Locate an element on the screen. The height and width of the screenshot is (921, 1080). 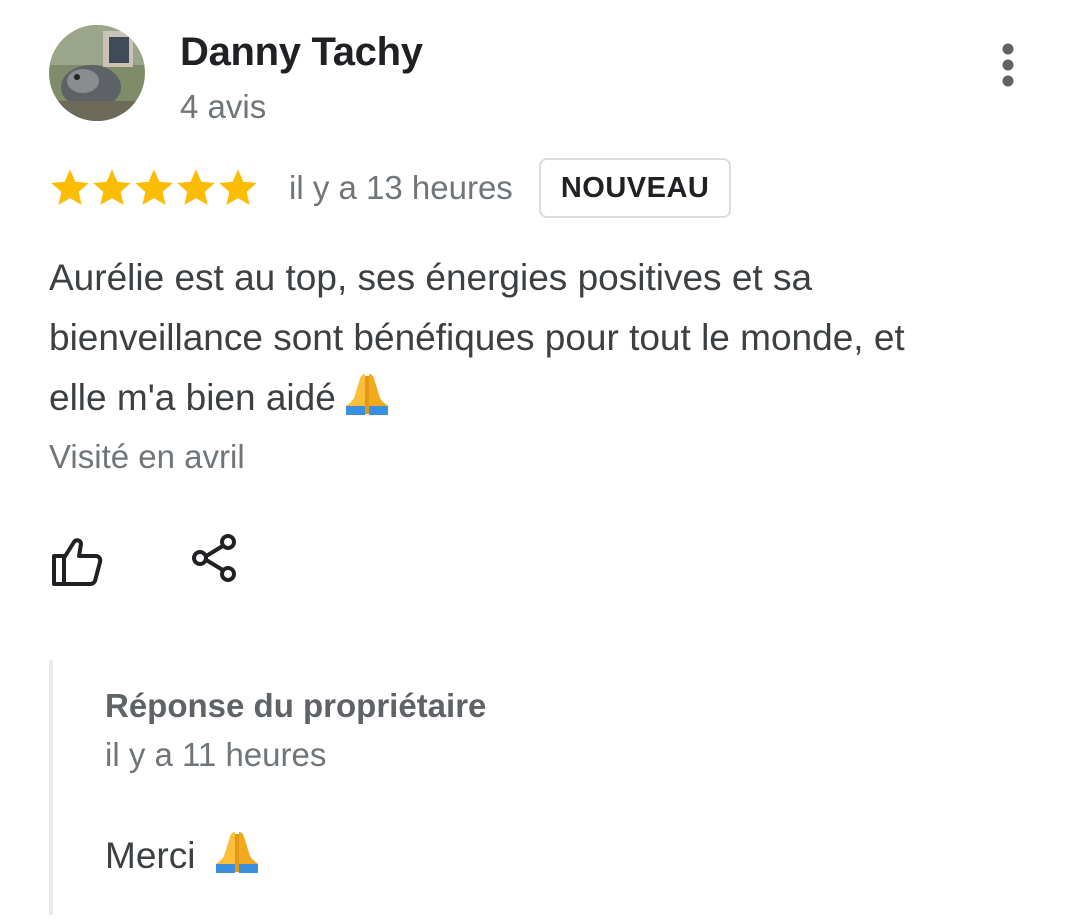
share-button is located at coordinates (216, 559).